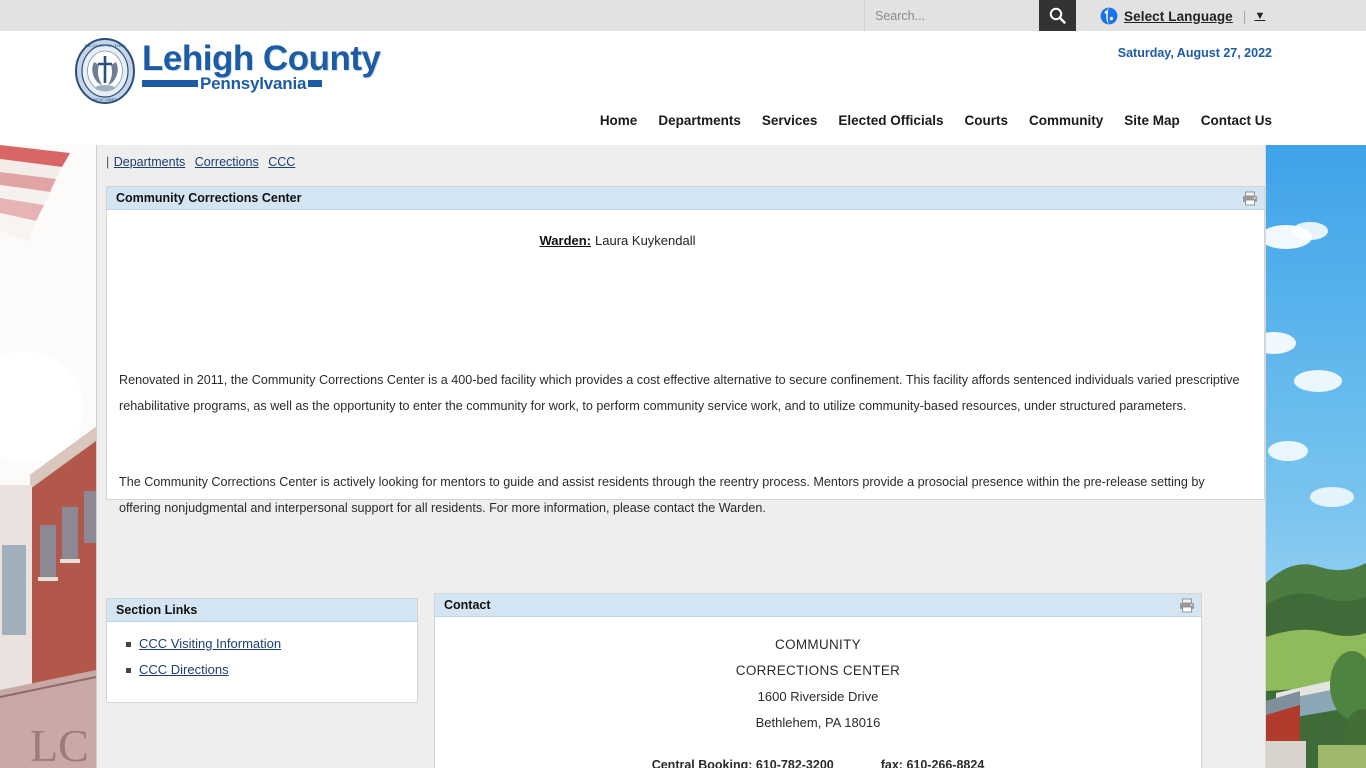  I want to click on breadcrumb-item-ccc: CCC, so click(281, 162).